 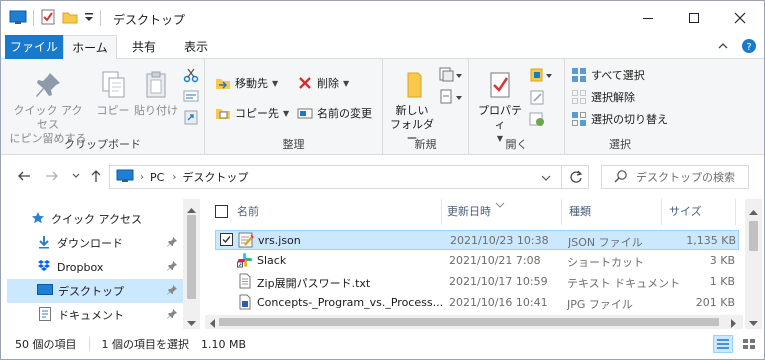 I want to click on star-icon, so click(x=38, y=219).